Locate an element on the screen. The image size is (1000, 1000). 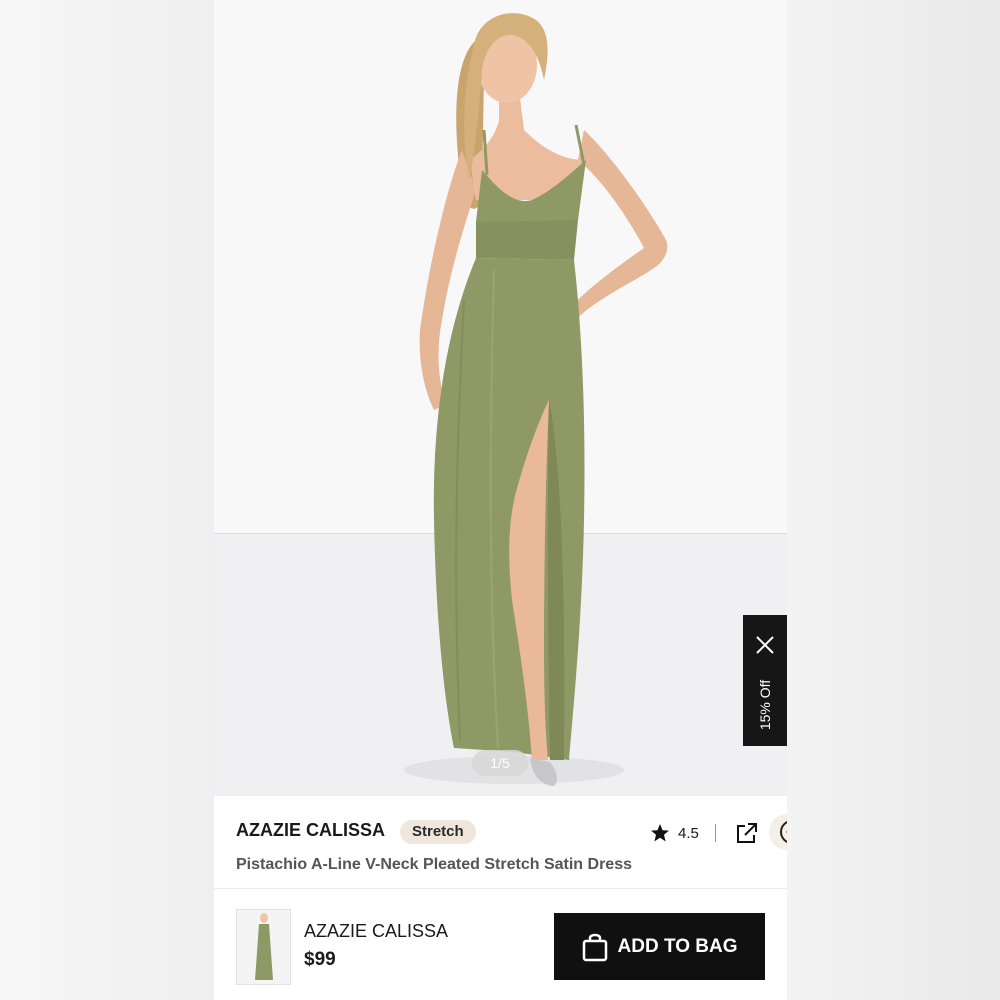
star-icon is located at coordinates (660, 833).